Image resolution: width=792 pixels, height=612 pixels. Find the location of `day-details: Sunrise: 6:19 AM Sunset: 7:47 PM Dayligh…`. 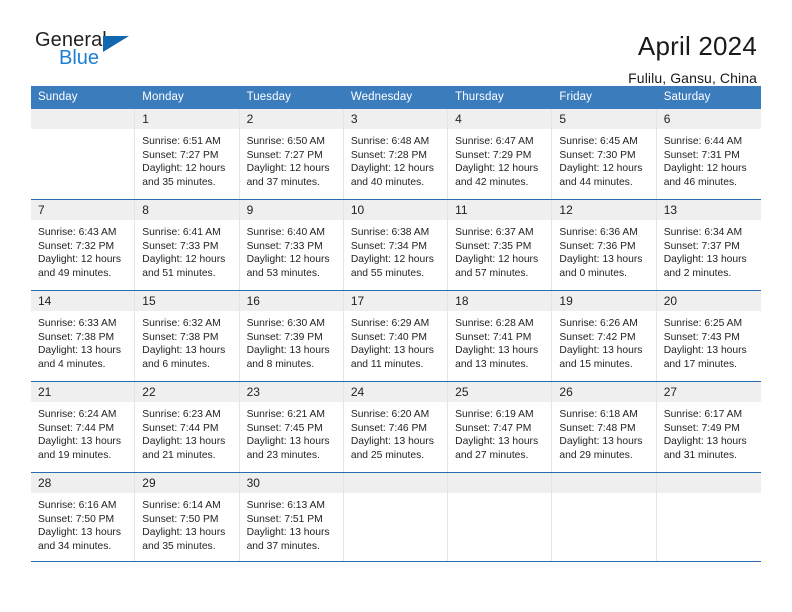

day-details: Sunrise: 6:19 AM Sunset: 7:47 PM Dayligh… is located at coordinates (499, 432).